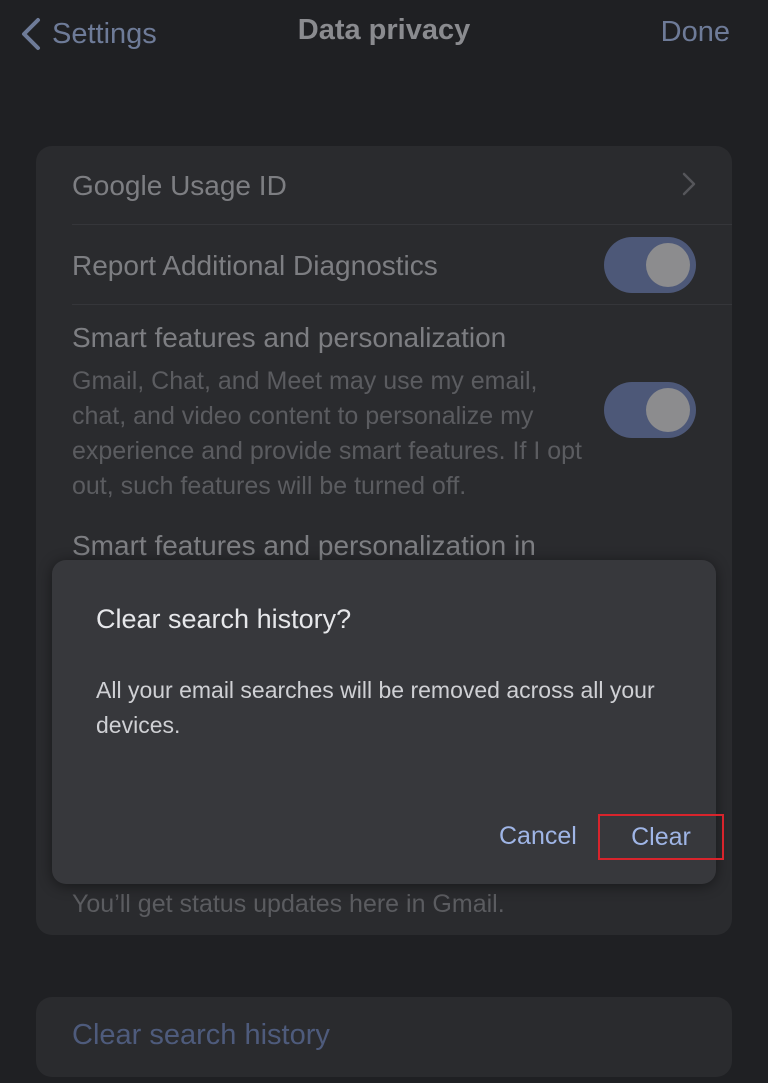 This screenshot has height=1083, width=768. Describe the element at coordinates (661, 837) in the screenshot. I see `clear-button: Clear` at that location.